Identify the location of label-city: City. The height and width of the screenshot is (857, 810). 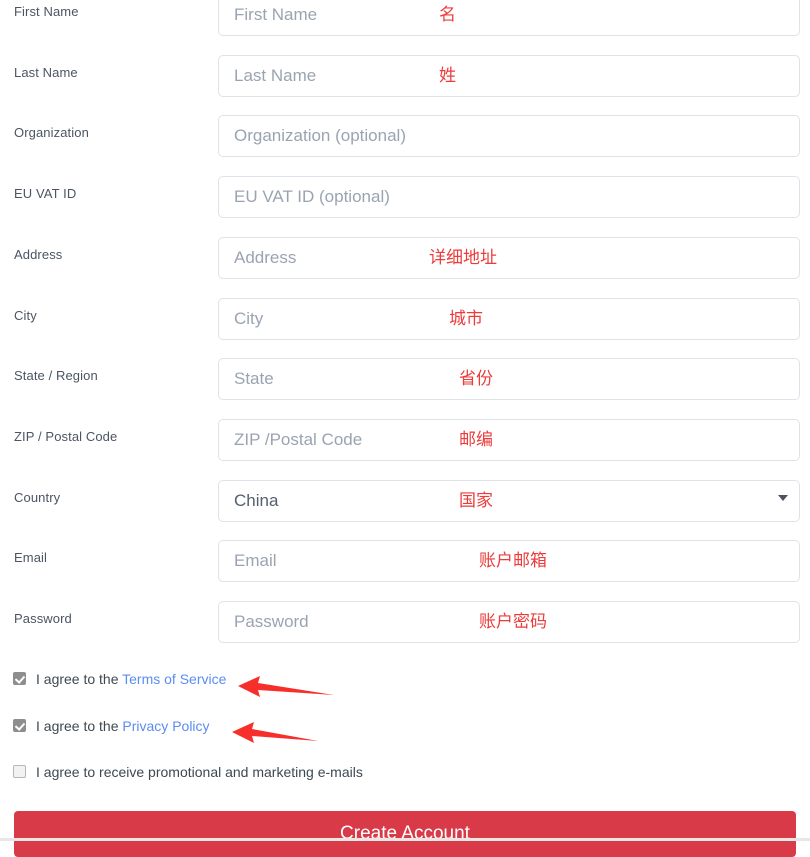
(25, 315).